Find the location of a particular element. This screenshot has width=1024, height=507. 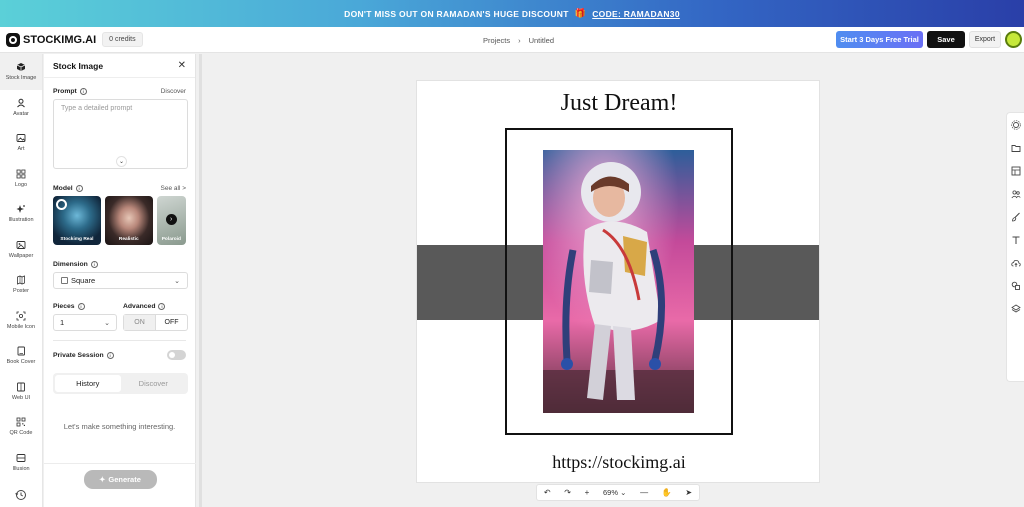

pieces-select: 1 ⌄ is located at coordinates (85, 322).